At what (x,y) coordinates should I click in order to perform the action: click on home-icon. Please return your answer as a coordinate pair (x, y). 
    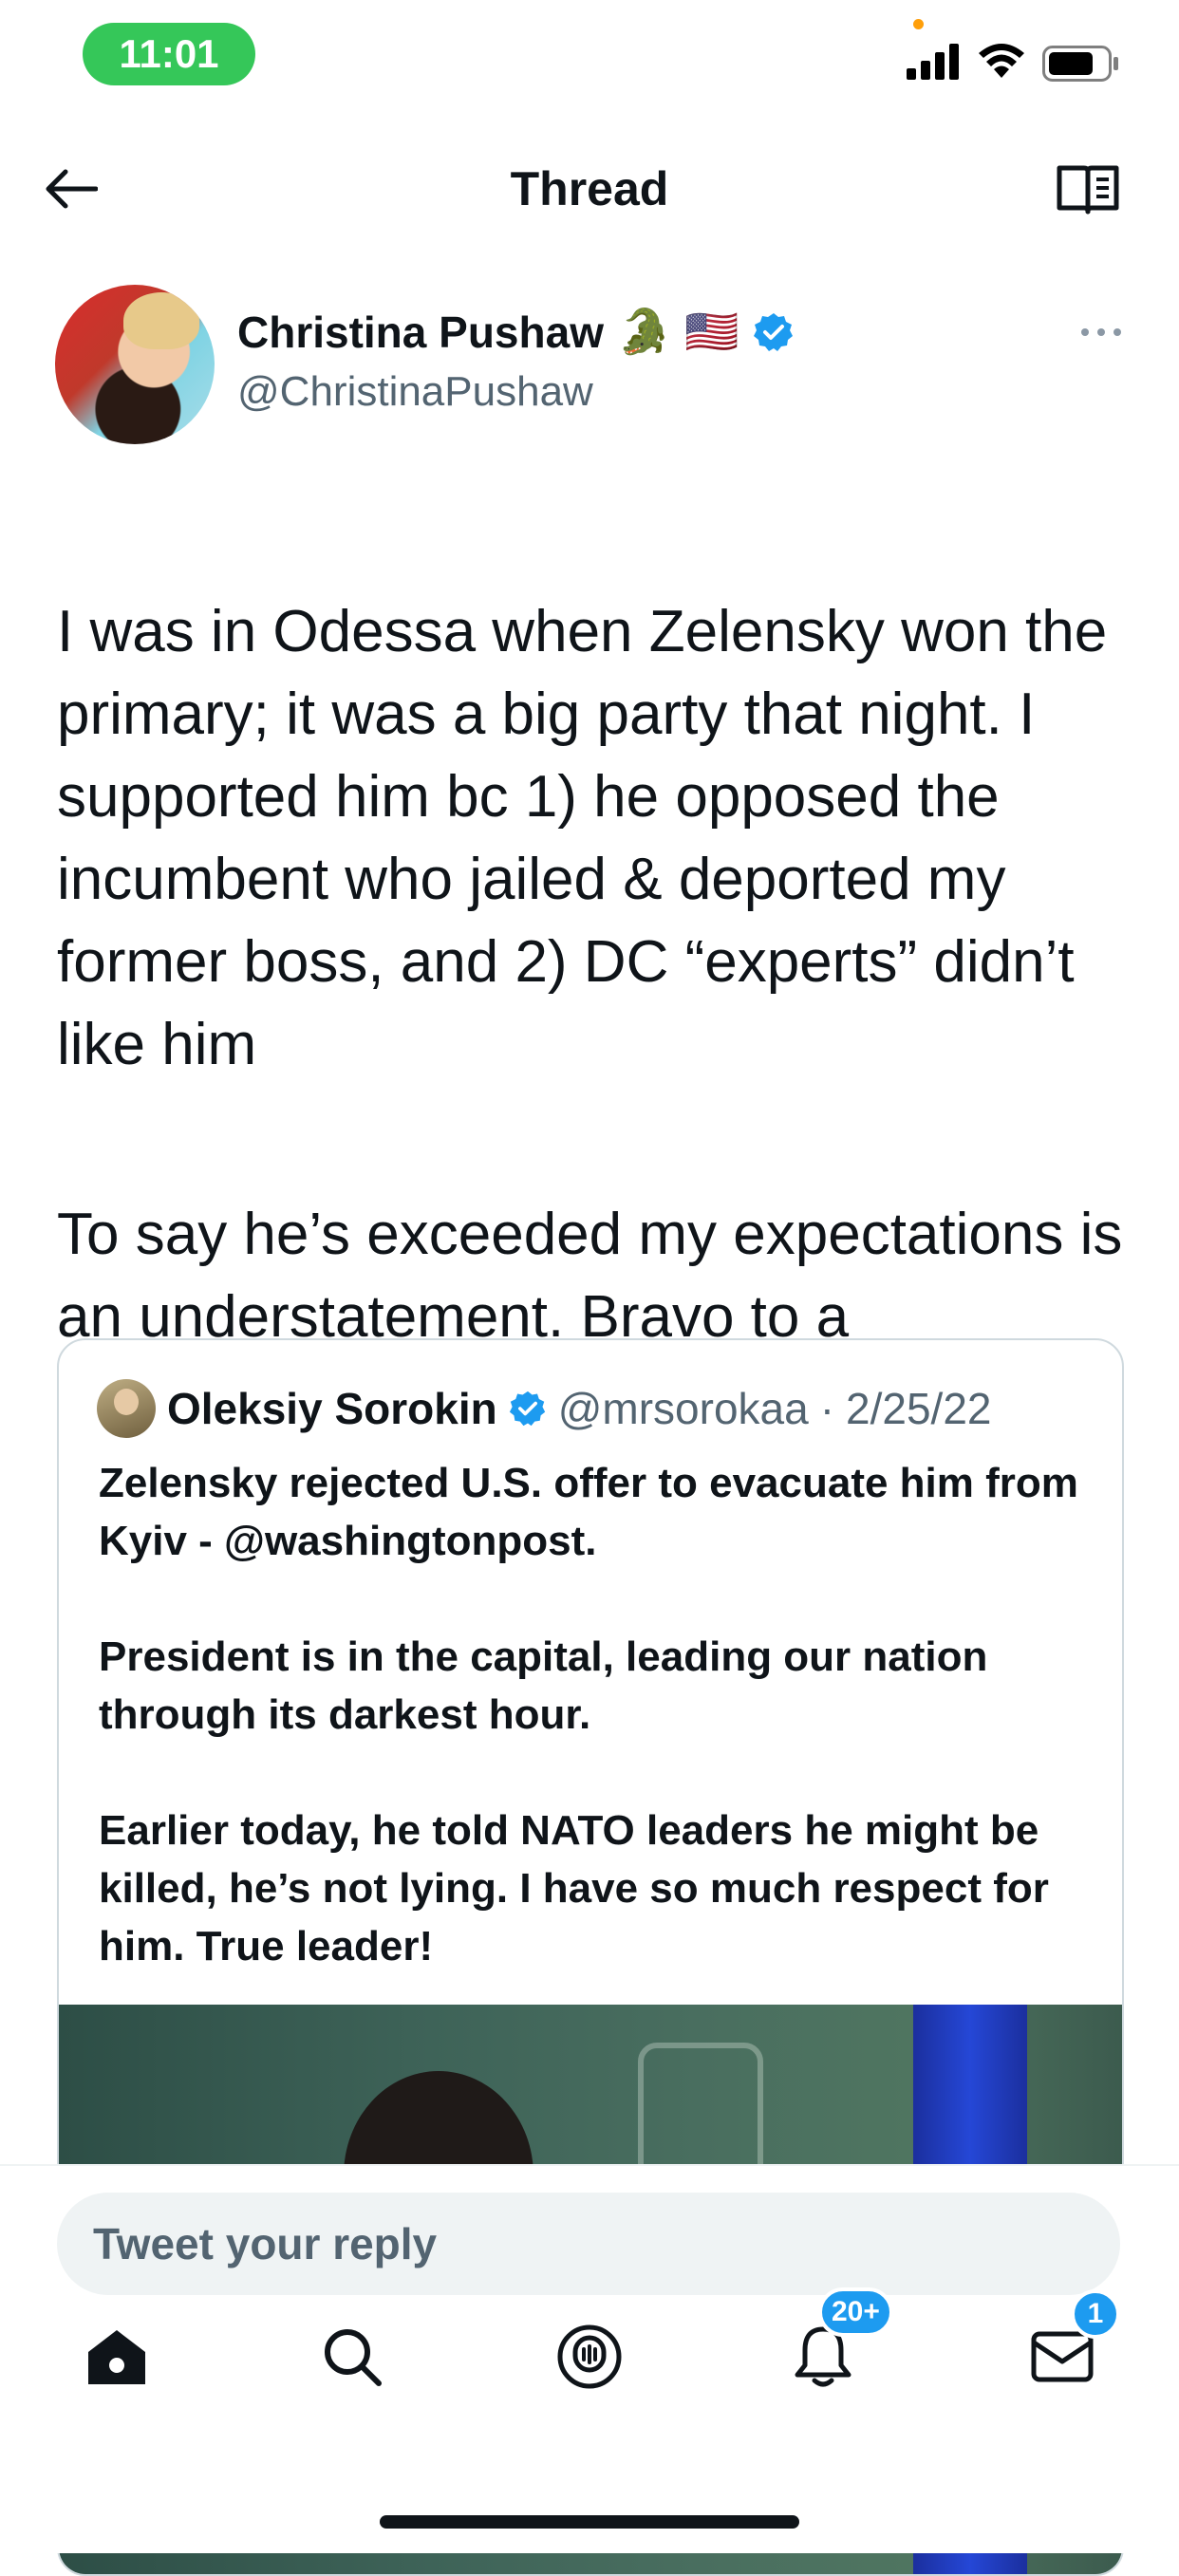
    Looking at the image, I should click on (116, 2357).